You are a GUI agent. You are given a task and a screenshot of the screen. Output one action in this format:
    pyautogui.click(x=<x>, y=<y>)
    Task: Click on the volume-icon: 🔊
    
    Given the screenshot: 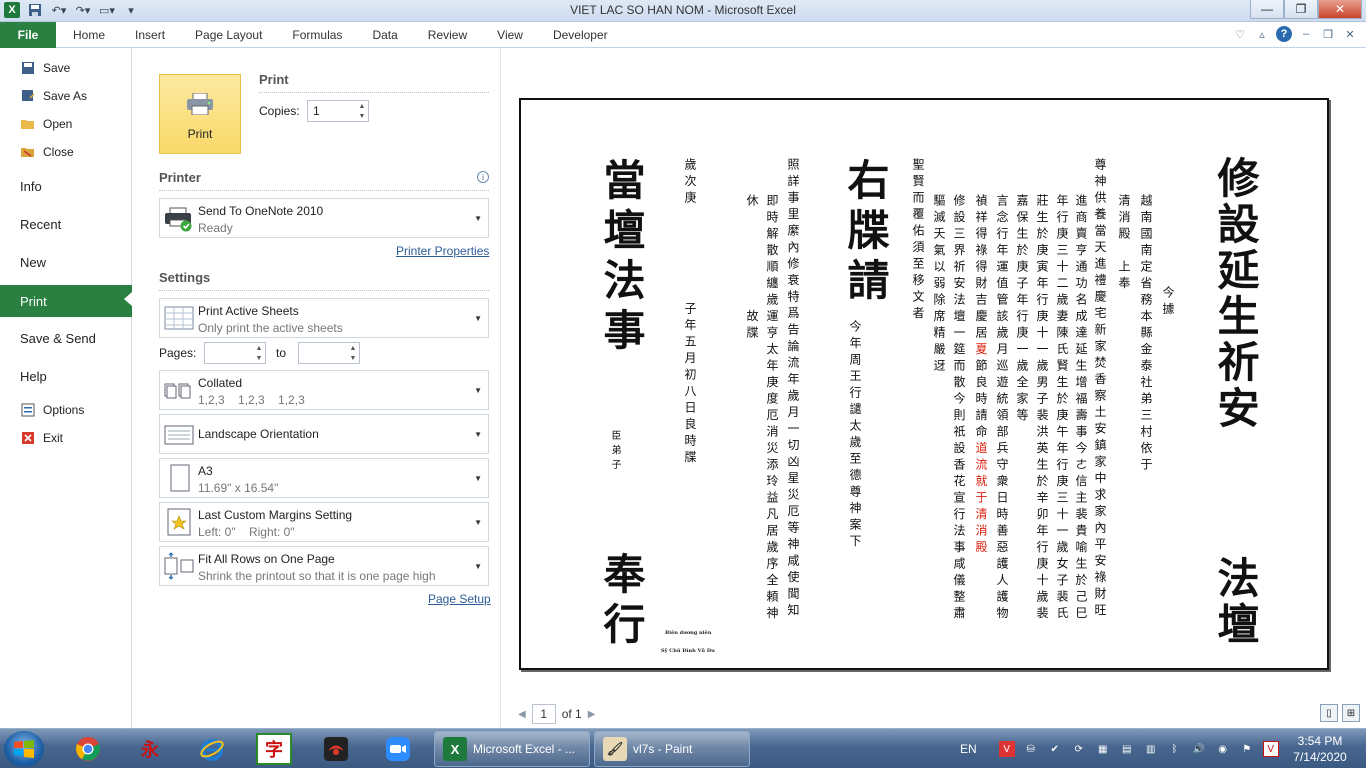 What is the action you would take?
    pyautogui.click(x=1199, y=749)
    